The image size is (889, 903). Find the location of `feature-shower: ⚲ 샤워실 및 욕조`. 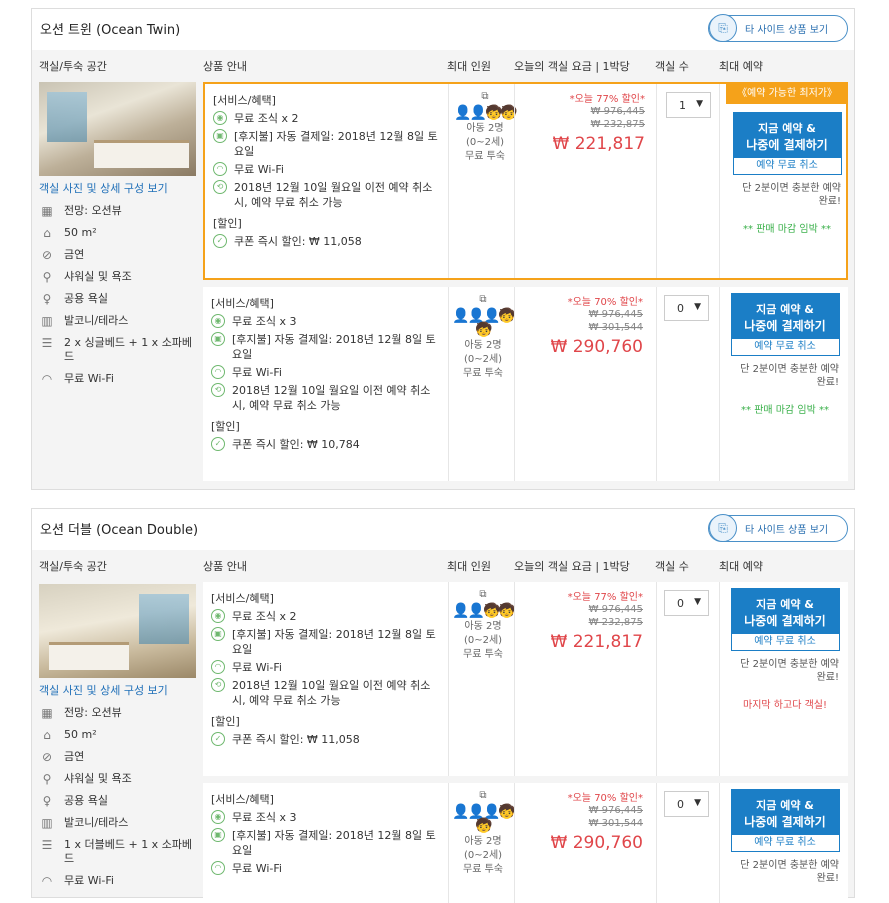

feature-shower: ⚲ 샤워실 및 욕조 is located at coordinates (117, 779).